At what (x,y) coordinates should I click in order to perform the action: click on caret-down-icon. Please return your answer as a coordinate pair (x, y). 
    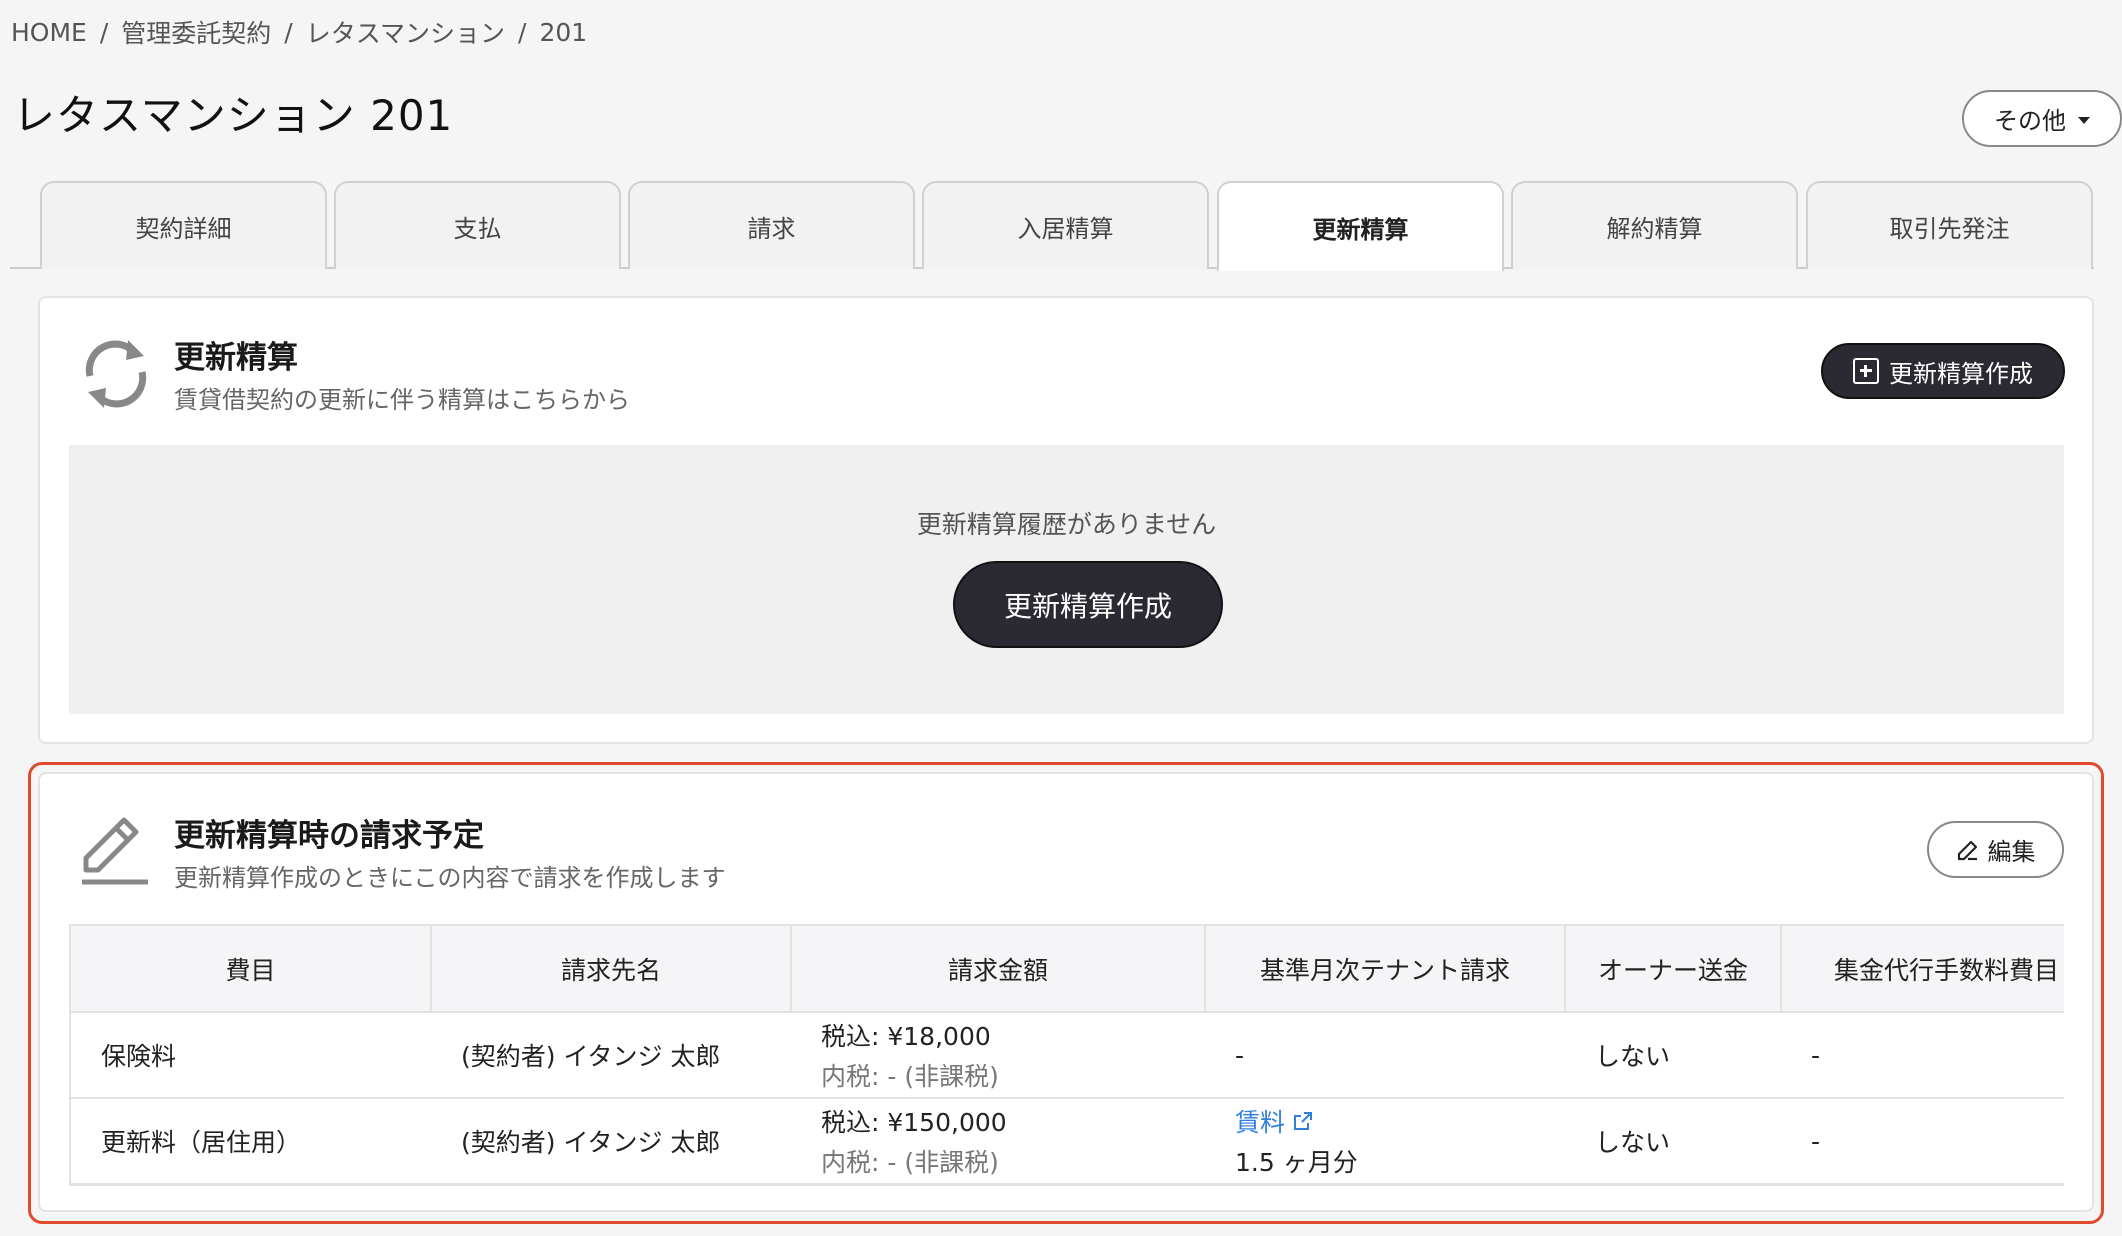
    Looking at the image, I should click on (2084, 120).